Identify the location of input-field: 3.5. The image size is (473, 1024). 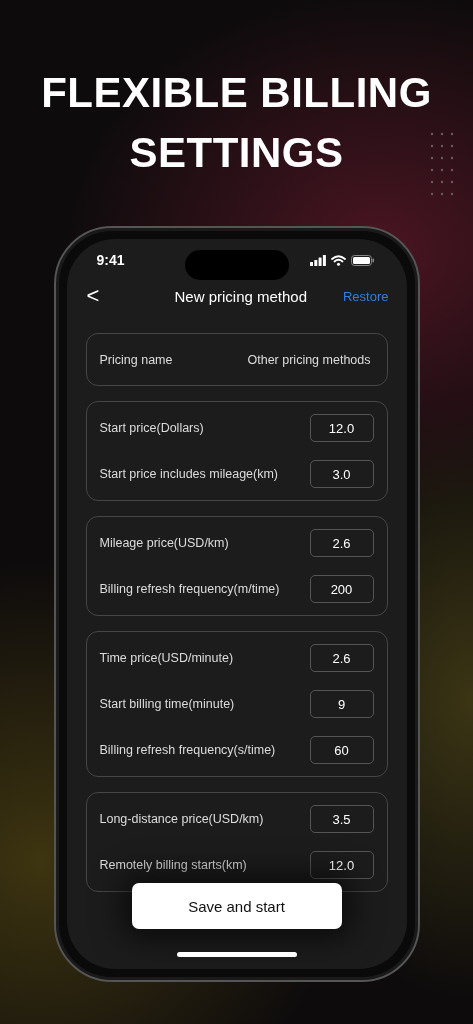
(341, 819).